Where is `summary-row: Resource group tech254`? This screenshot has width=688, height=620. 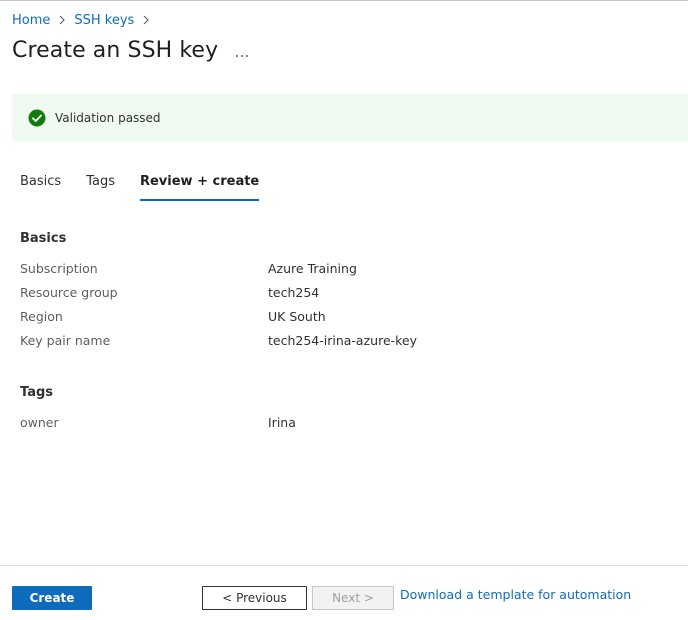 summary-row: Resource group tech254 is located at coordinates (320, 295).